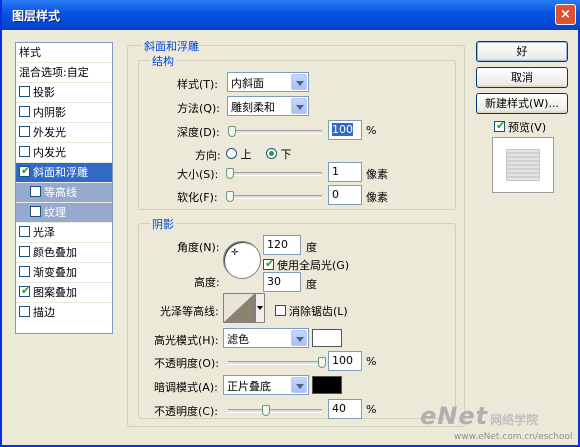 The width and height of the screenshot is (580, 447). Describe the element at coordinates (198, 247) in the screenshot. I see `angle-label: 角度(N):` at that location.